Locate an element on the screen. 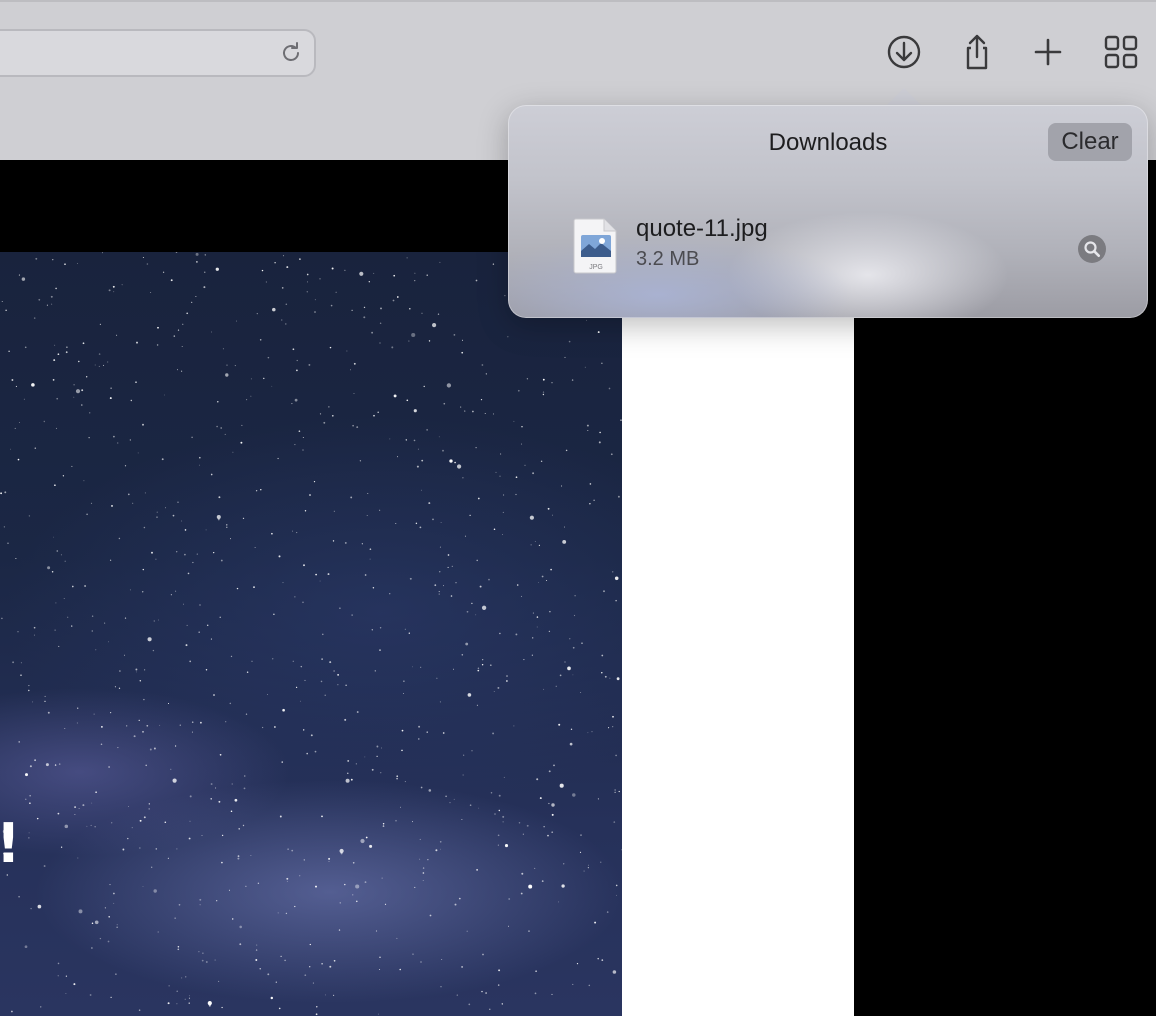  tab-overview-button is located at coordinates (1121, 52).